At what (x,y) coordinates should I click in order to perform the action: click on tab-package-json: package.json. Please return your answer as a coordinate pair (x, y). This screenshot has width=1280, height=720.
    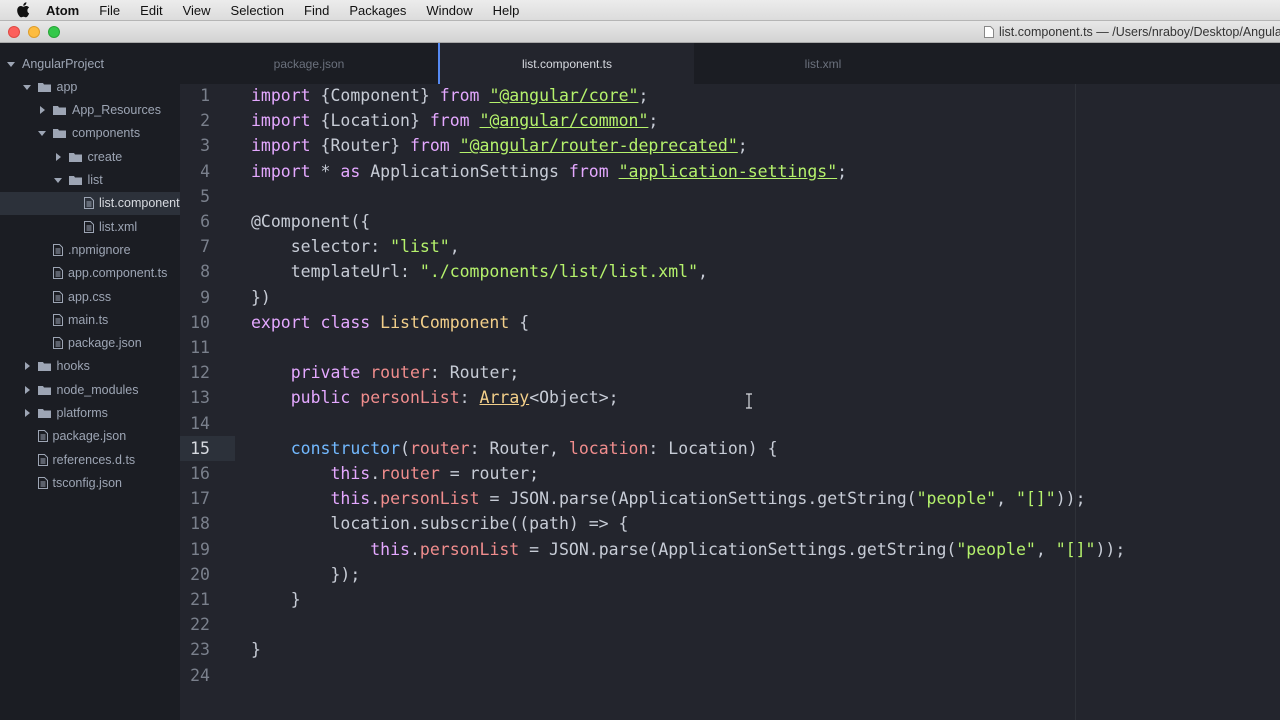
    Looking at the image, I should click on (309, 63).